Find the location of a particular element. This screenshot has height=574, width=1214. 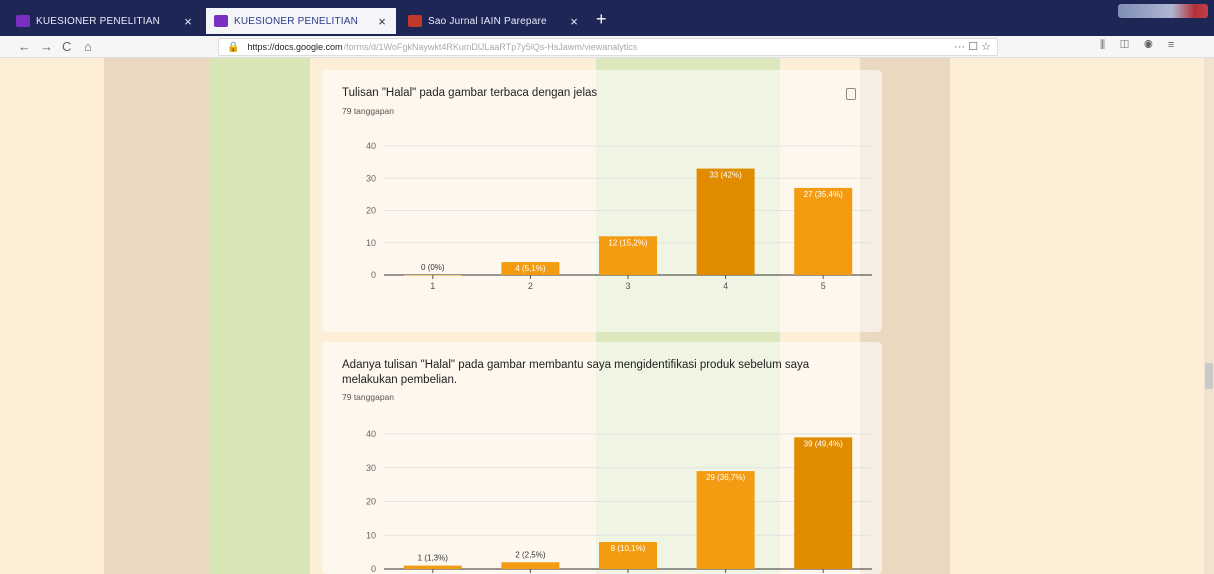

x-tick-label: 2 is located at coordinates (530, 286).